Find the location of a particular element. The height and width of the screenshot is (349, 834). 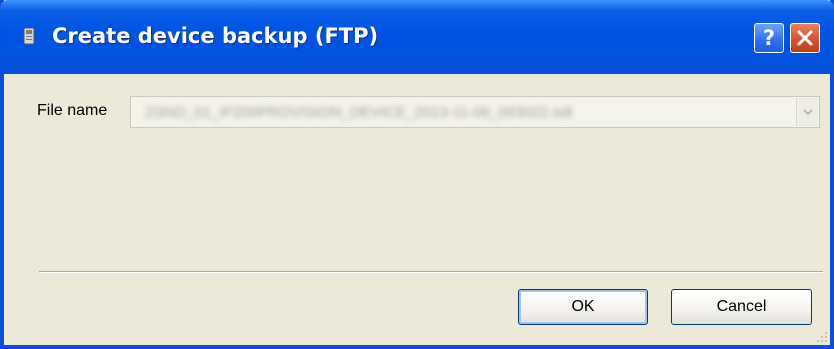

help-button: ? is located at coordinates (769, 38).